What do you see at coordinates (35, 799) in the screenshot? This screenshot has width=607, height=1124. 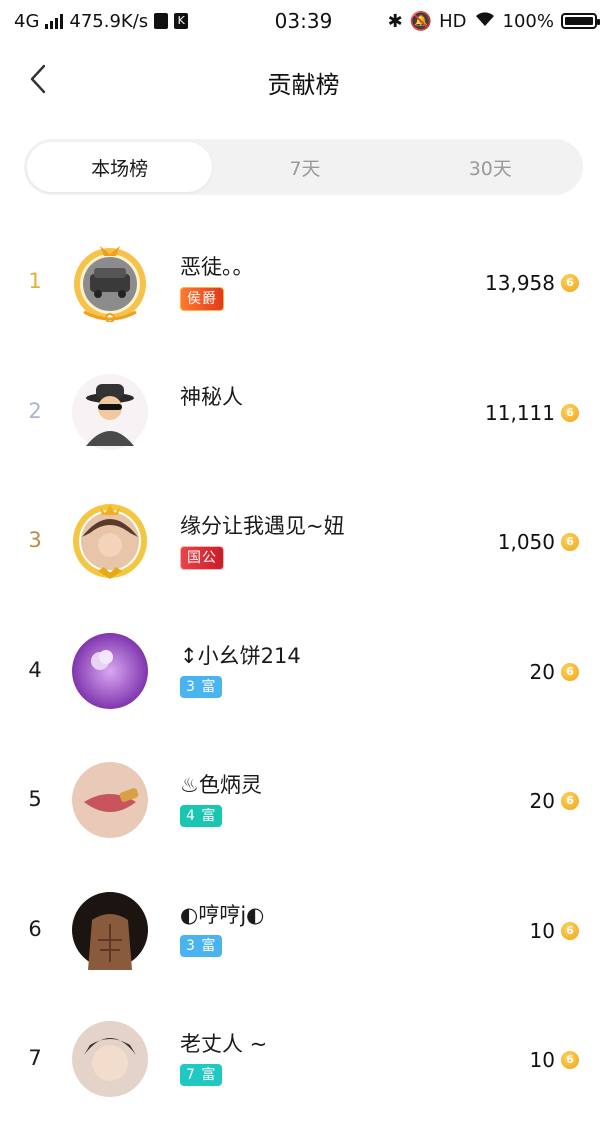 I see `rank-number: 5` at bounding box center [35, 799].